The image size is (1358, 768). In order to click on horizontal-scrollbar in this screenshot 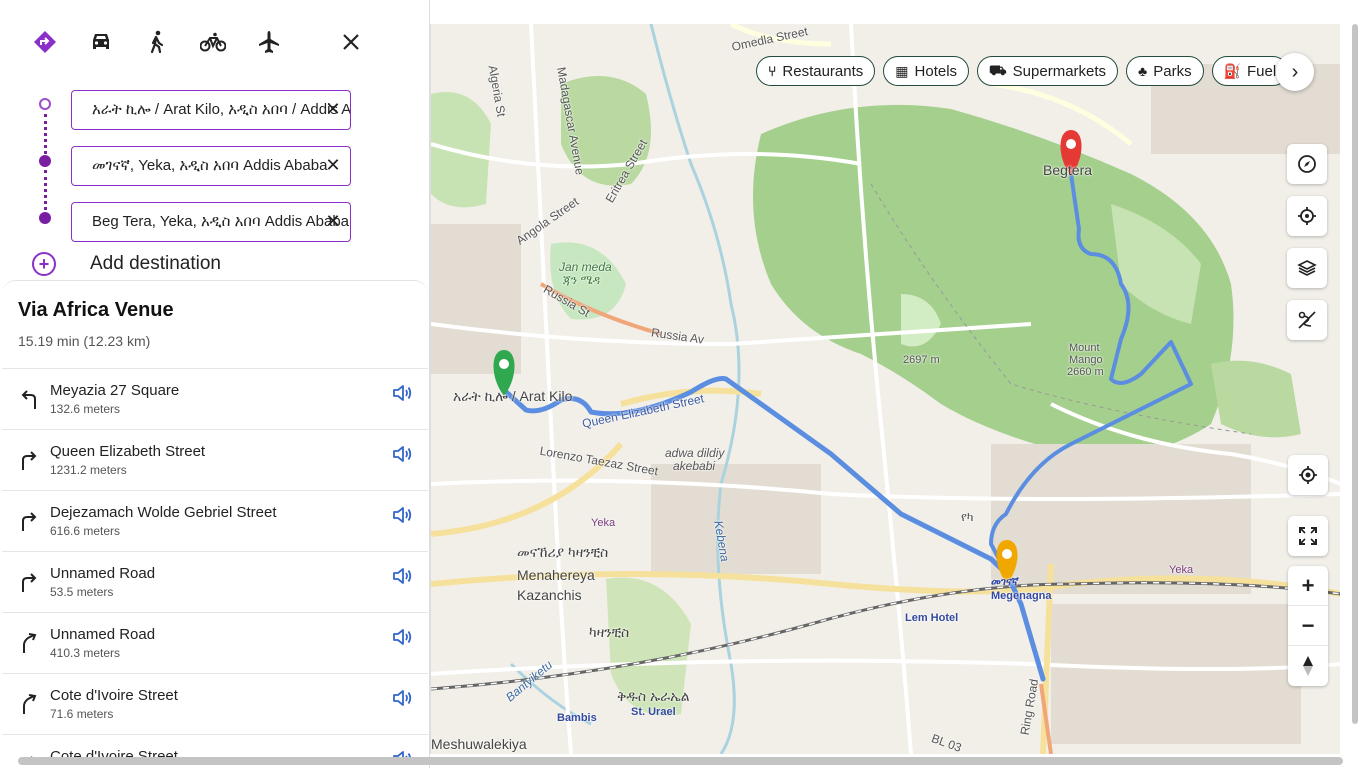, I will do `click(680, 761)`.